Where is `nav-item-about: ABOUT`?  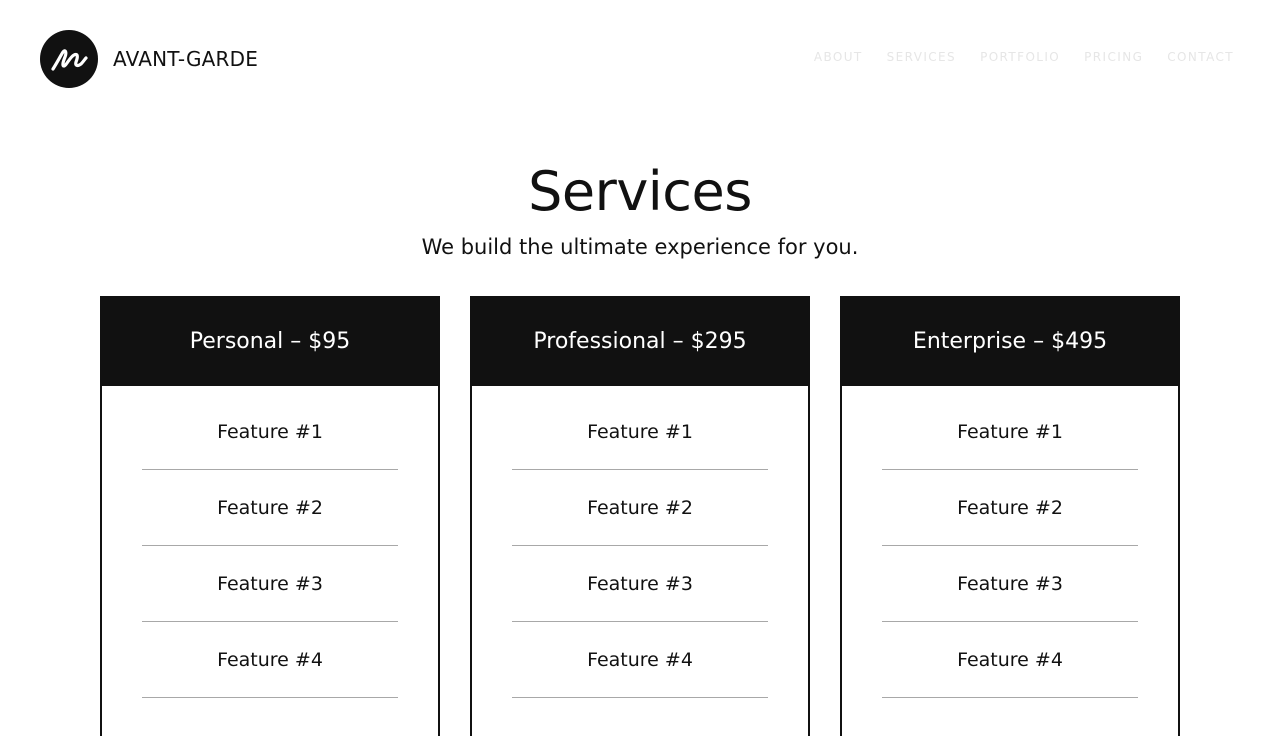
nav-item-about: ABOUT is located at coordinates (838, 57).